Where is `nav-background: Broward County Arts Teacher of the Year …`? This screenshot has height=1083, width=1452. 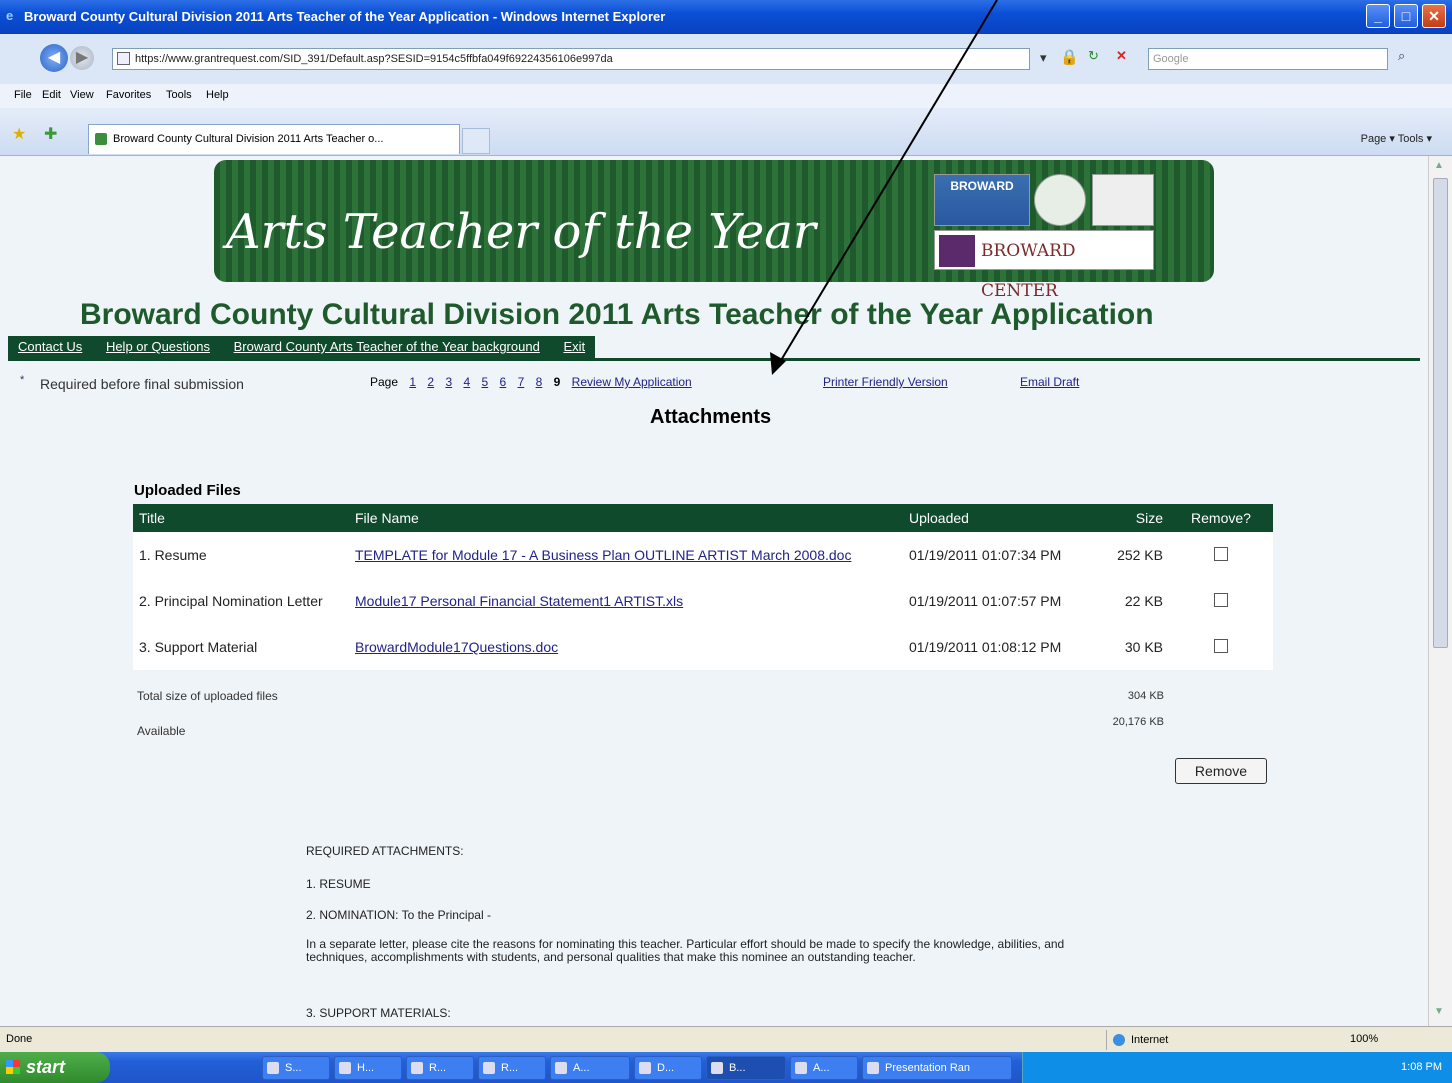 nav-background: Broward County Arts Teacher of the Year … is located at coordinates (387, 346).